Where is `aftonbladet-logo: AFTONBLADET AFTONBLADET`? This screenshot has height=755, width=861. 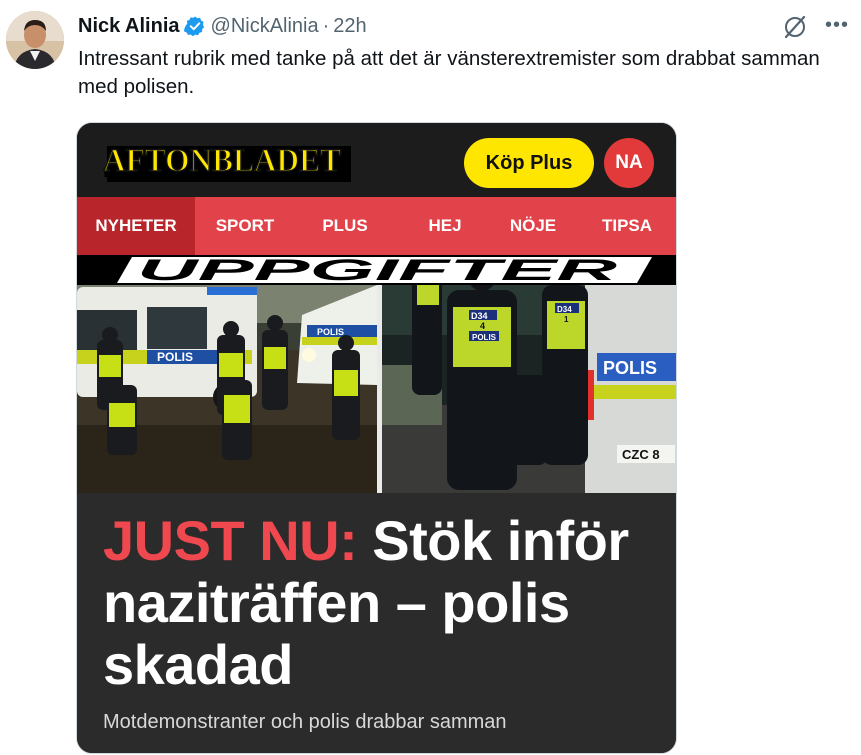
aftonbladet-logo: AFTONBLADET AFTONBLADET is located at coordinates (227, 163).